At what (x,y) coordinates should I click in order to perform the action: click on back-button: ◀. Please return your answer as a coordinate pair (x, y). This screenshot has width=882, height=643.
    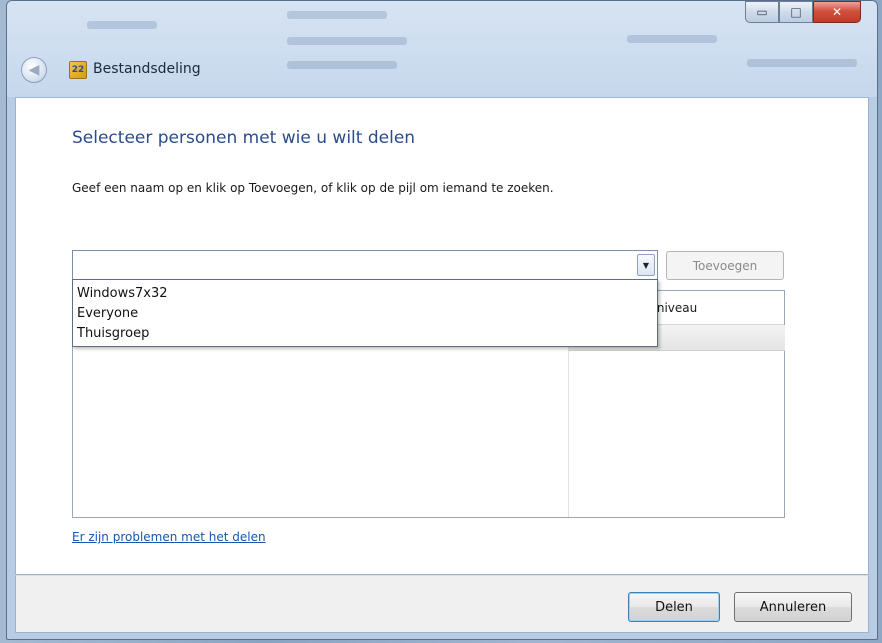
    Looking at the image, I should click on (34, 70).